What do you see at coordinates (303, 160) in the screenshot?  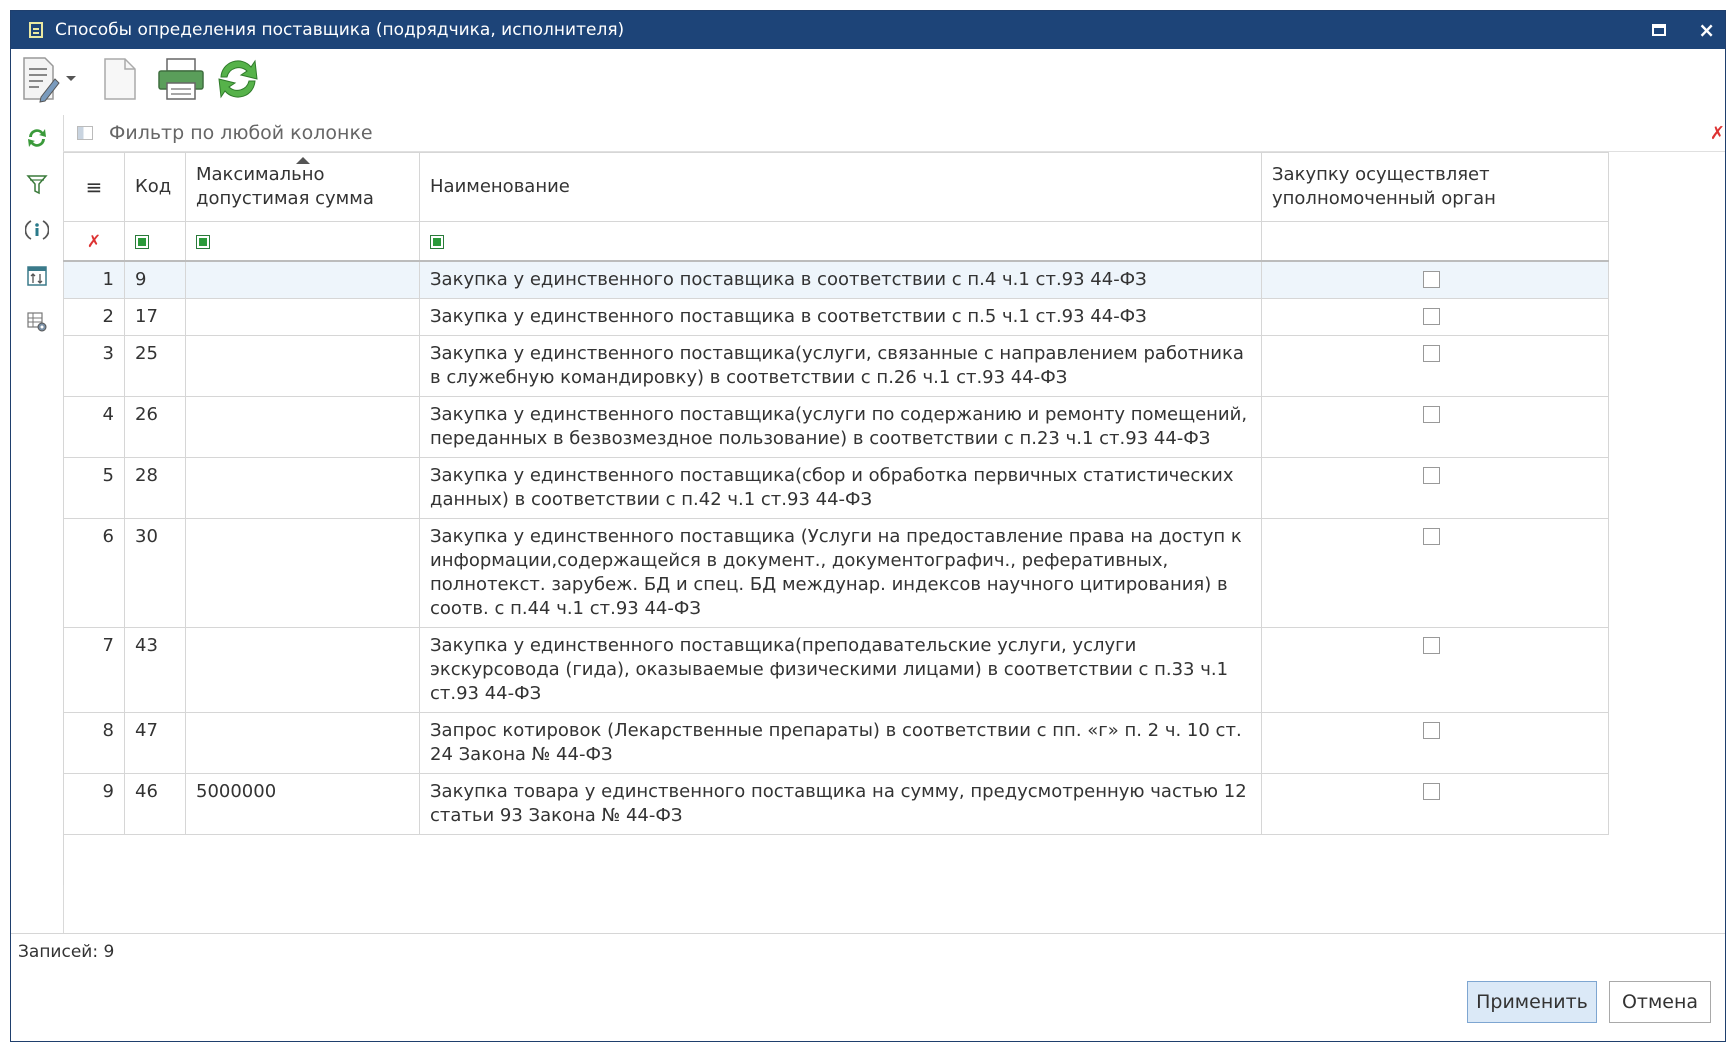 I see `sort-ascending-icon` at bounding box center [303, 160].